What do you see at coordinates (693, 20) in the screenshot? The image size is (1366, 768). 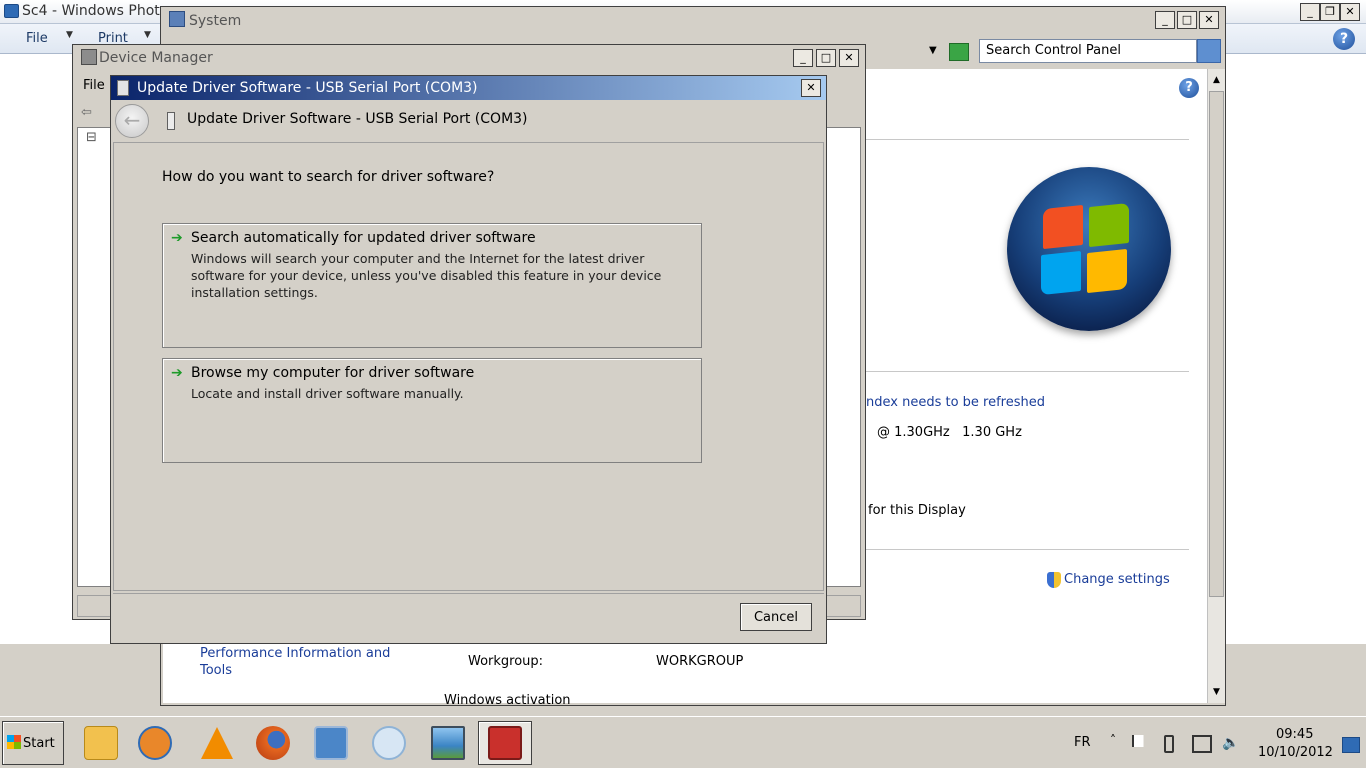 I see `system-titlebar: System _ □ ✕` at bounding box center [693, 20].